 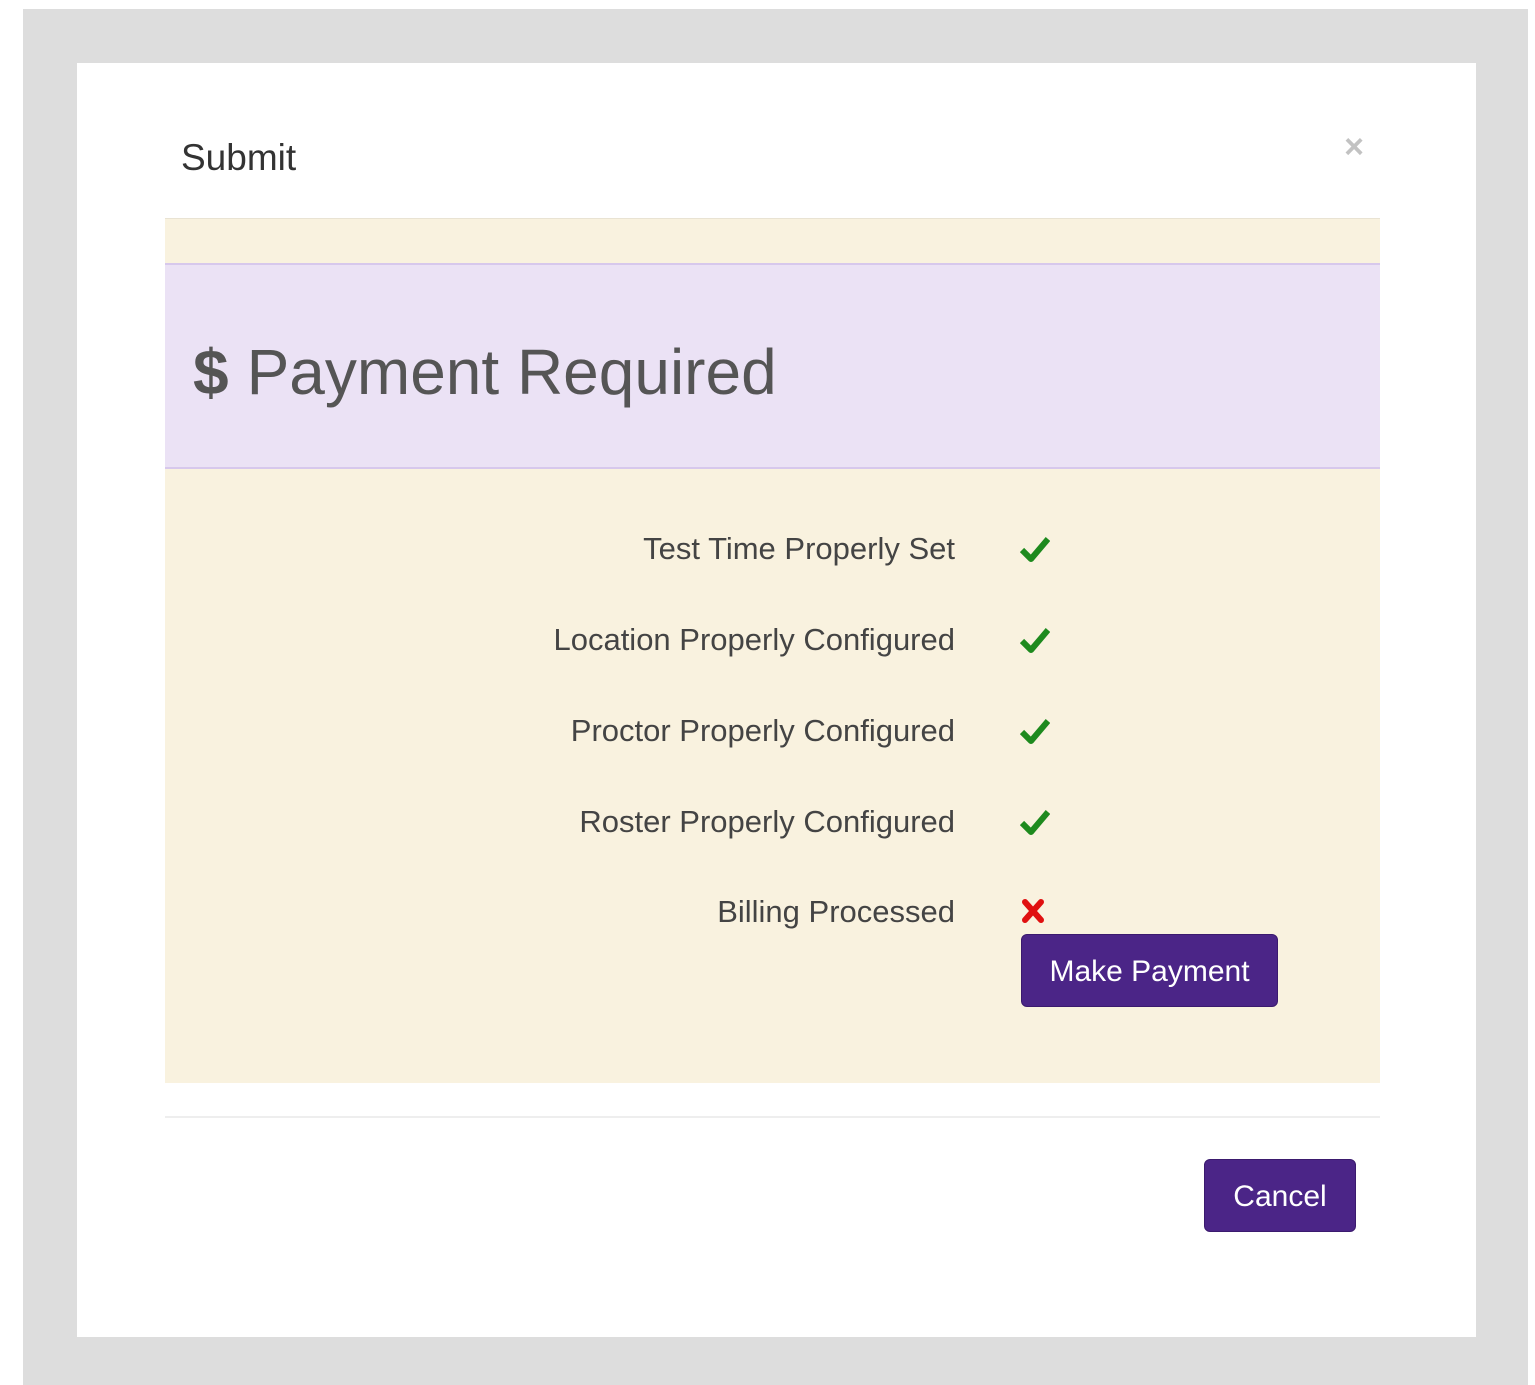 I want to click on checklist-item: Roster Properly Configured, so click(x=772, y=822).